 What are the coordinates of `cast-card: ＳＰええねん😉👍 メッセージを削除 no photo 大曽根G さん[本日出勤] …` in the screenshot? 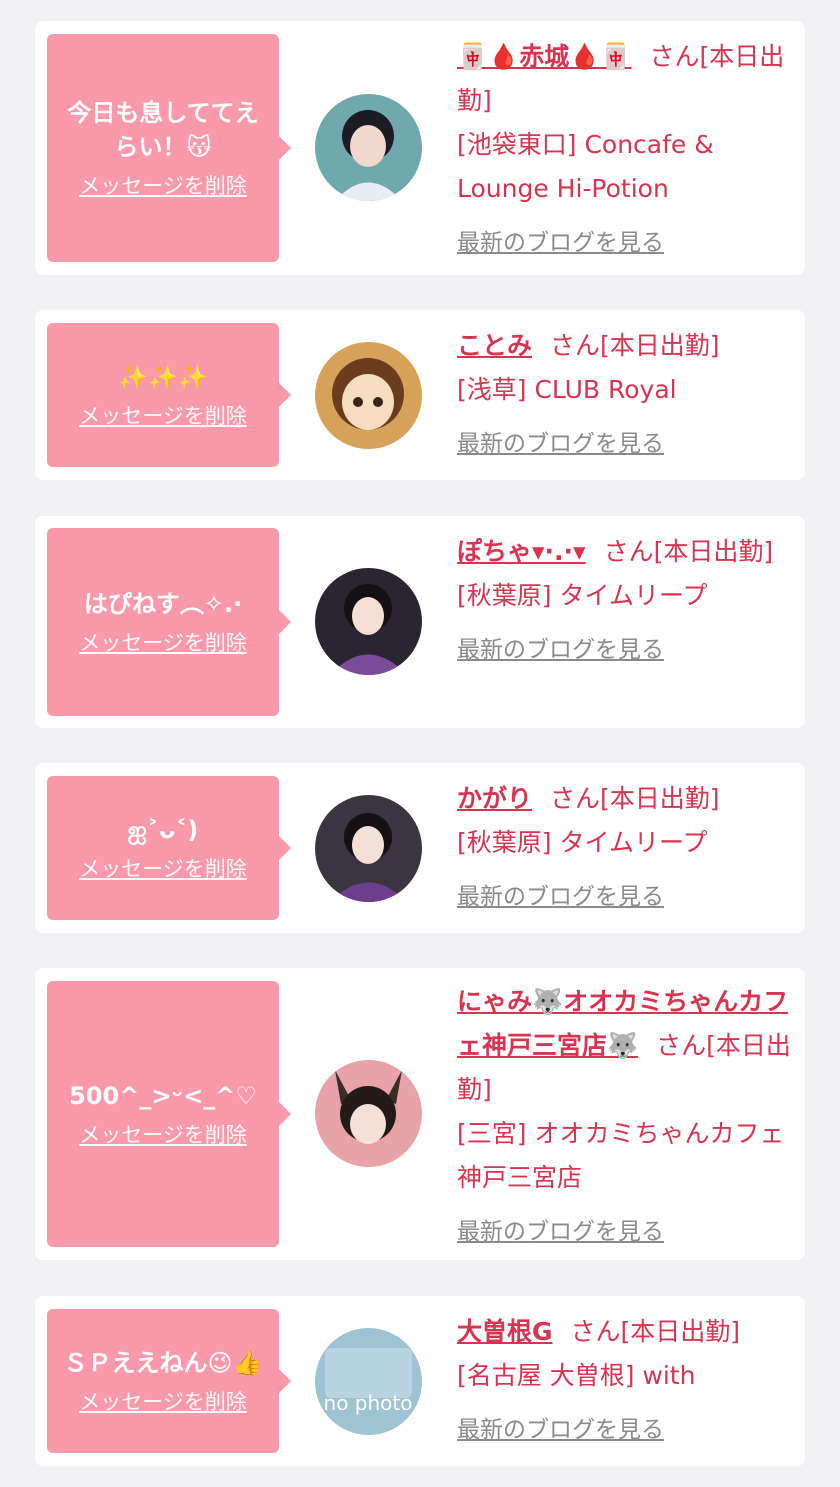 It's located at (420, 1381).